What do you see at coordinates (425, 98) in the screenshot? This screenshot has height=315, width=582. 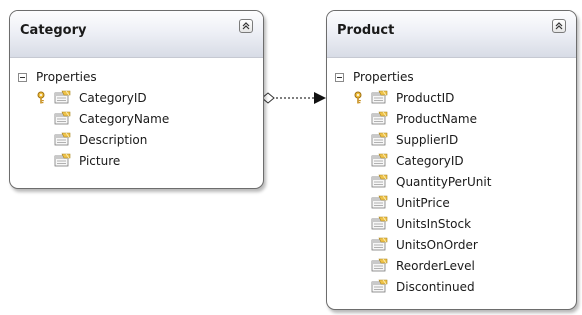 I see `property-label: ProductID` at bounding box center [425, 98].